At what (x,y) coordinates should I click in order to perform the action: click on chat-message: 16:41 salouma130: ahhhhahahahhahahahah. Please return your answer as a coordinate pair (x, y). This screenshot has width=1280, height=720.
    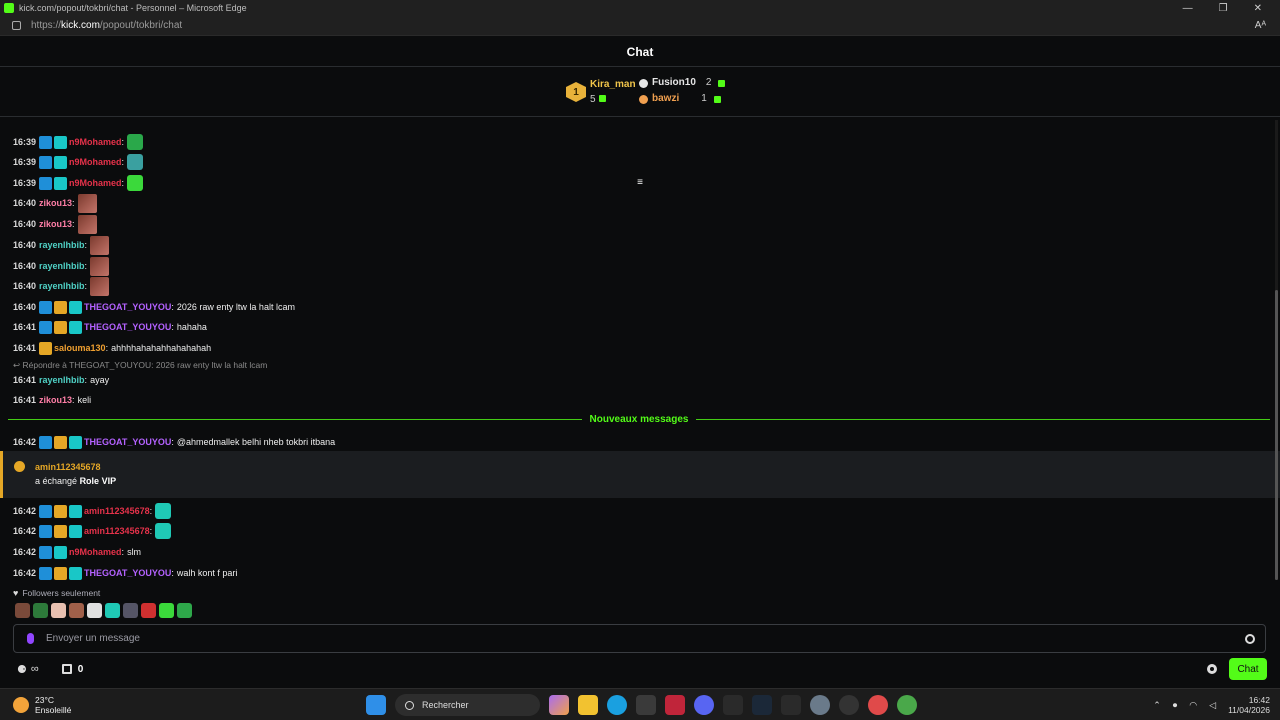
    Looking at the image, I should click on (112, 348).